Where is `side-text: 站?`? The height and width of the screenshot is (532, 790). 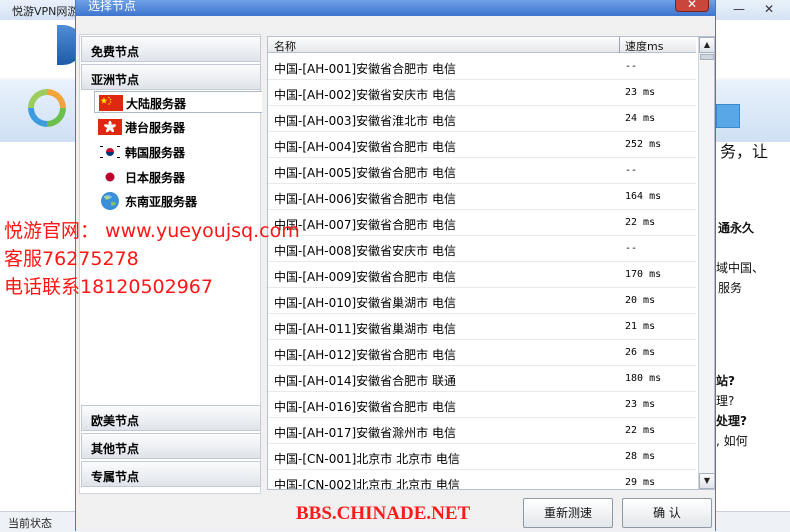
side-text: 站? is located at coordinates (725, 381).